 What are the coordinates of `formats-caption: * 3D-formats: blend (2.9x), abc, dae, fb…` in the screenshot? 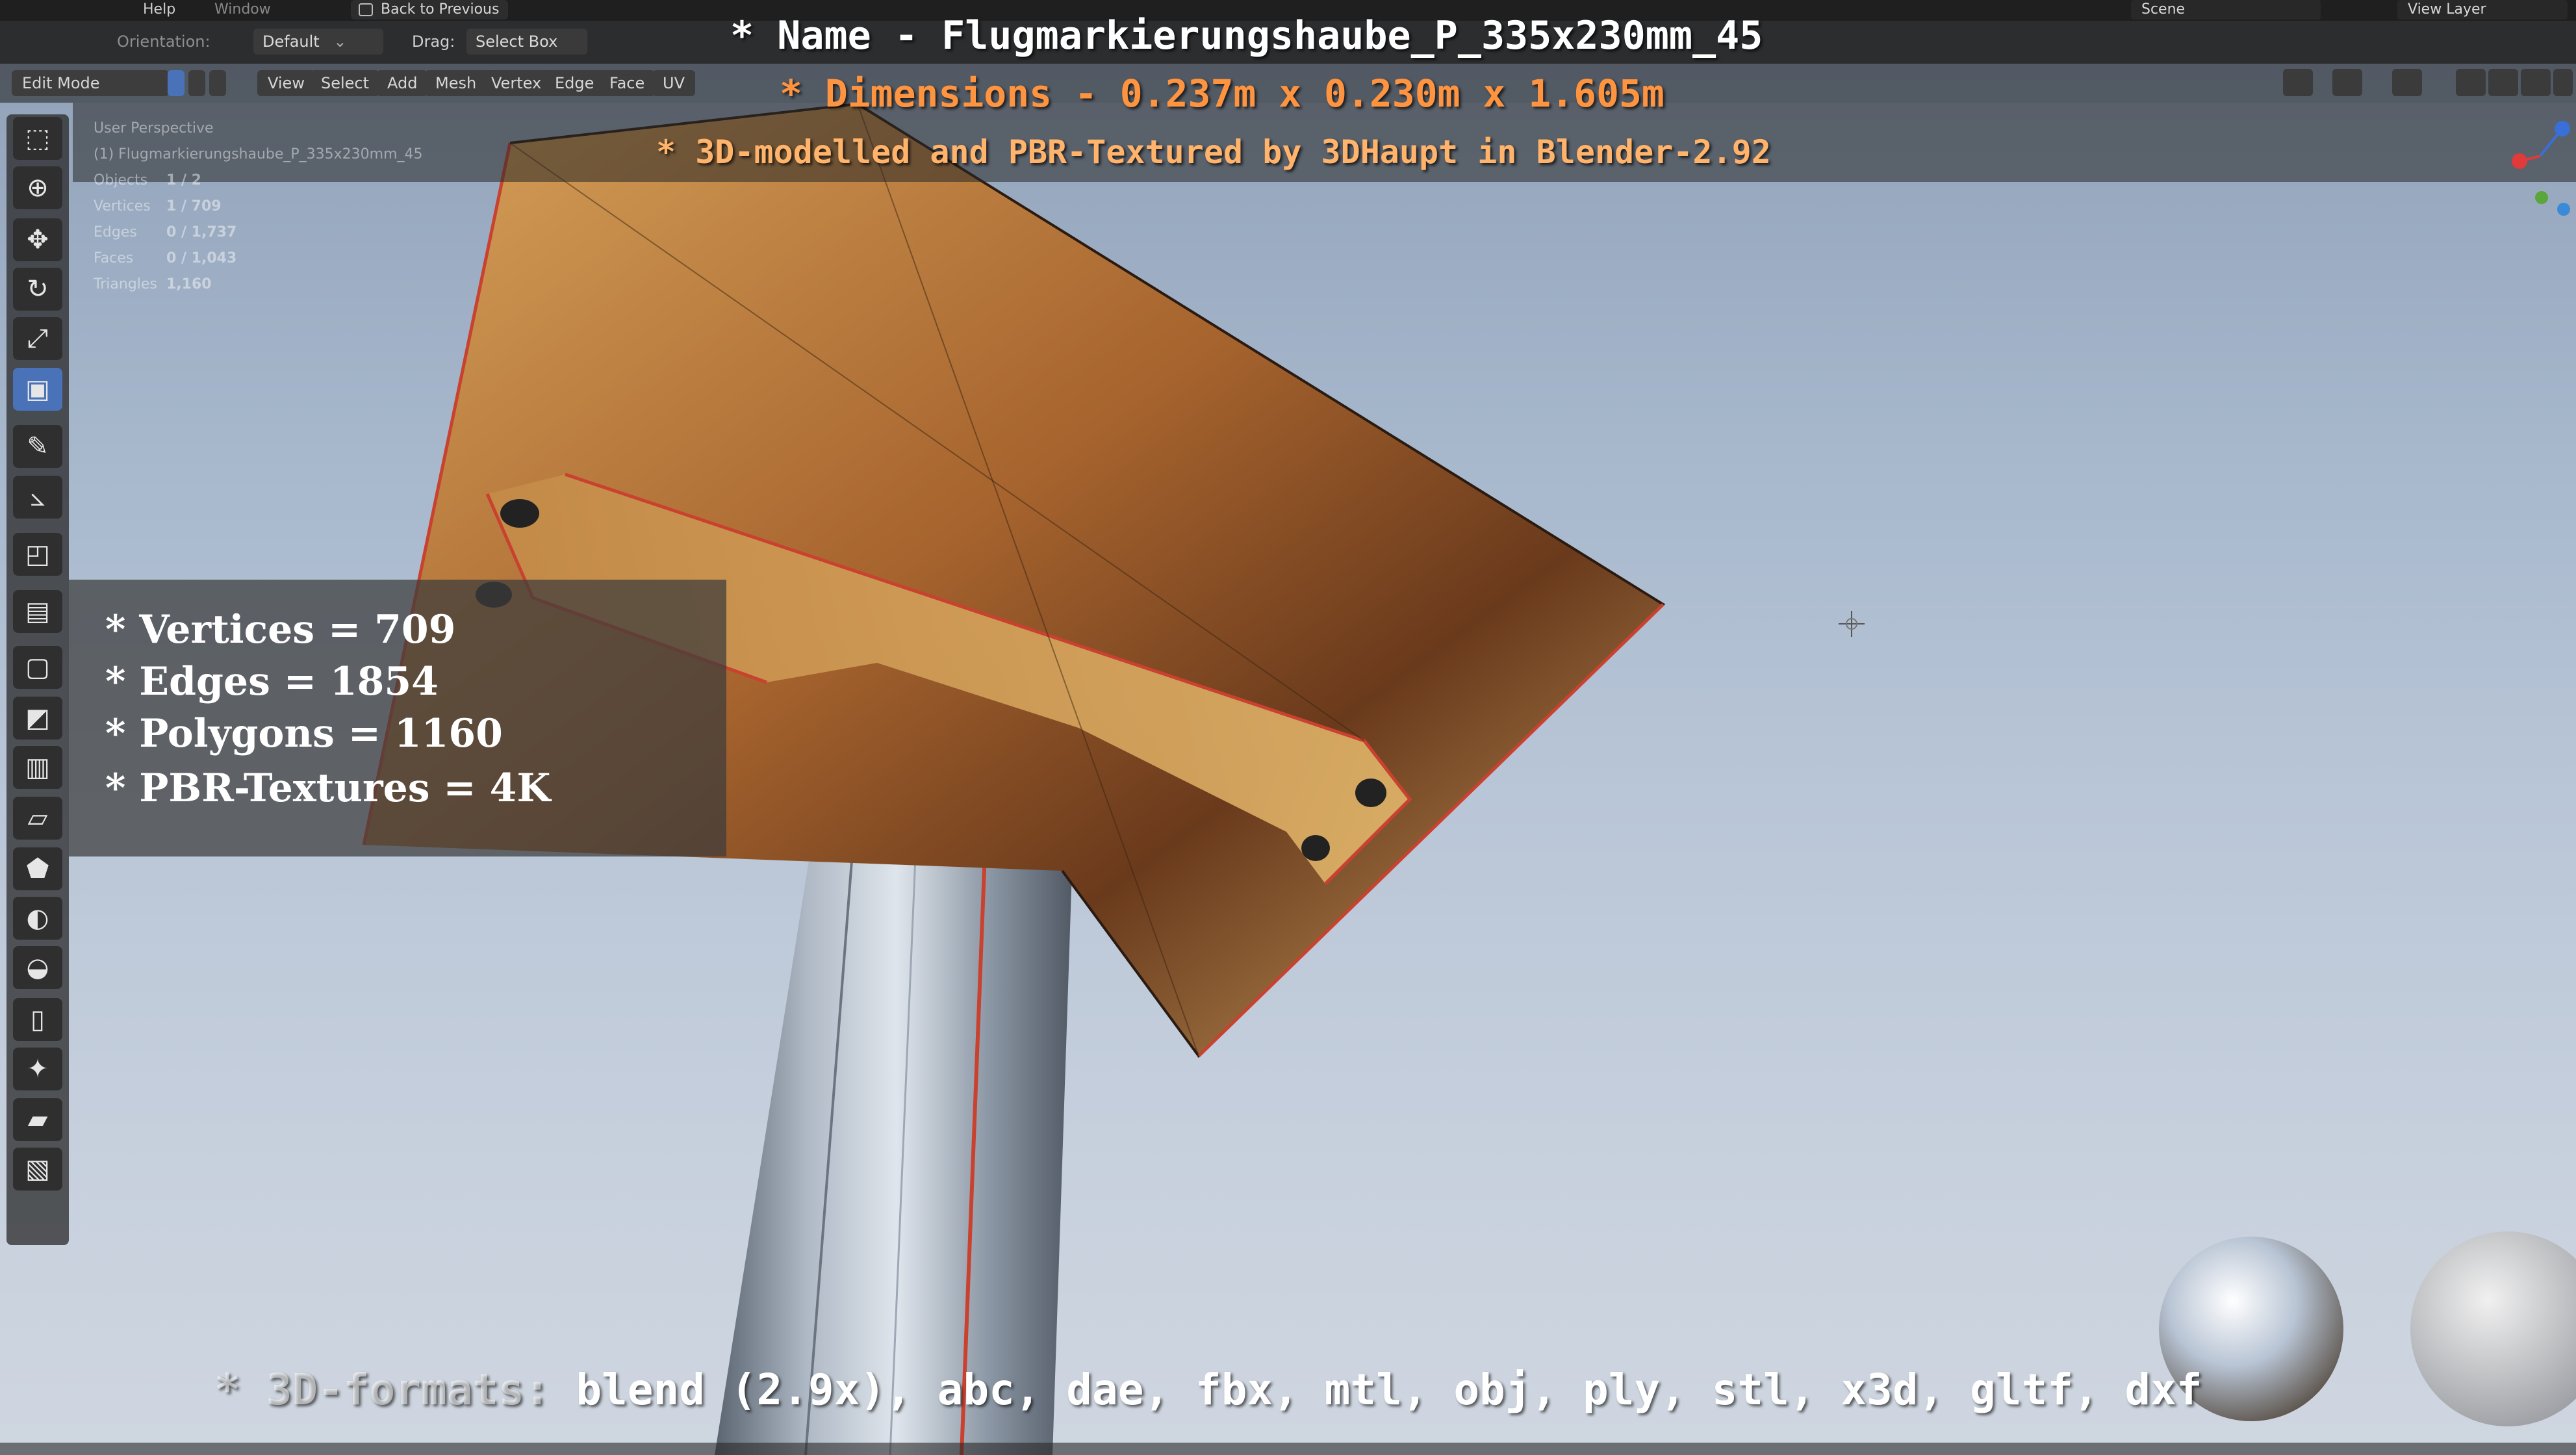 It's located at (1208, 1390).